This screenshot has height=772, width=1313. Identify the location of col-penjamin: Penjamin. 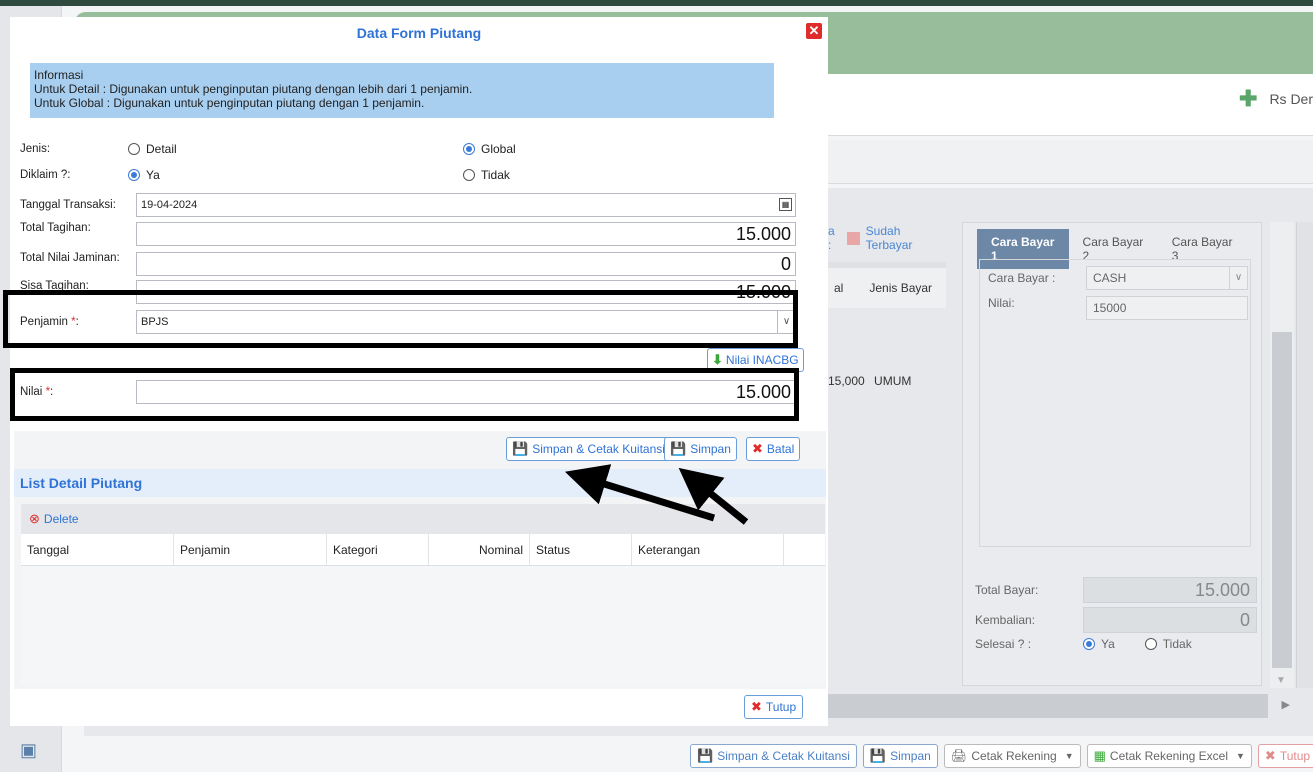
(250, 549).